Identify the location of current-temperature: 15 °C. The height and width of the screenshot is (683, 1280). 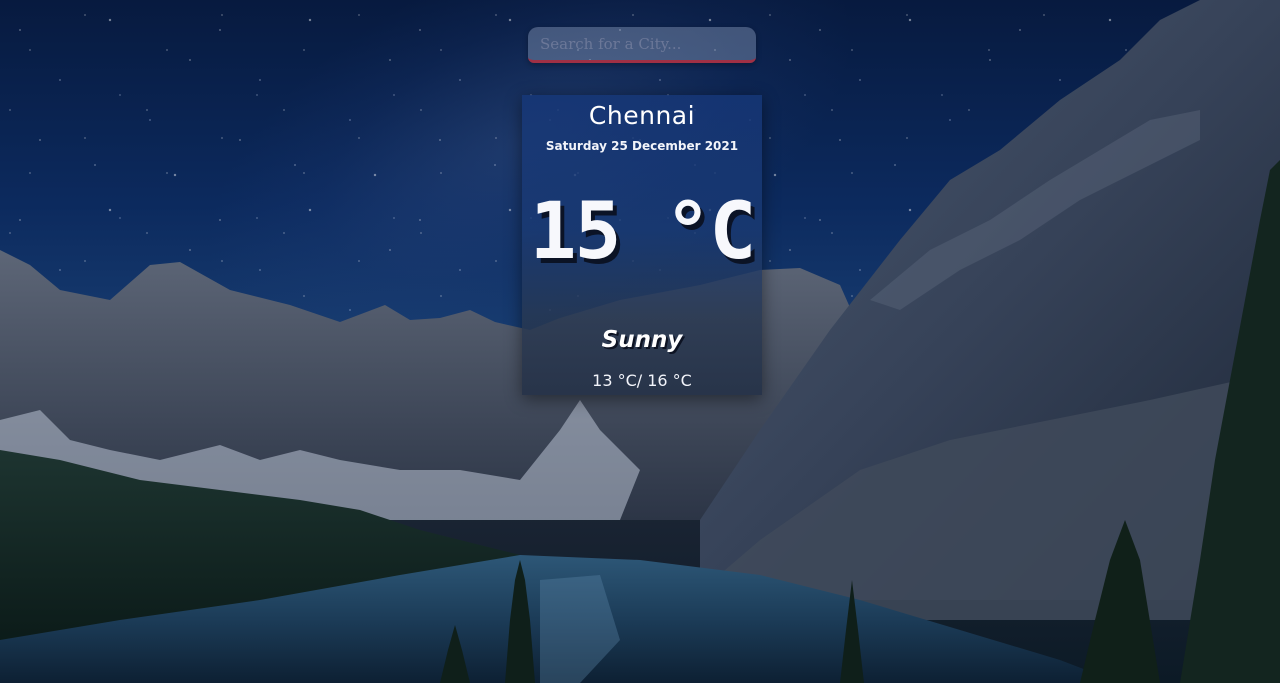
(643, 232).